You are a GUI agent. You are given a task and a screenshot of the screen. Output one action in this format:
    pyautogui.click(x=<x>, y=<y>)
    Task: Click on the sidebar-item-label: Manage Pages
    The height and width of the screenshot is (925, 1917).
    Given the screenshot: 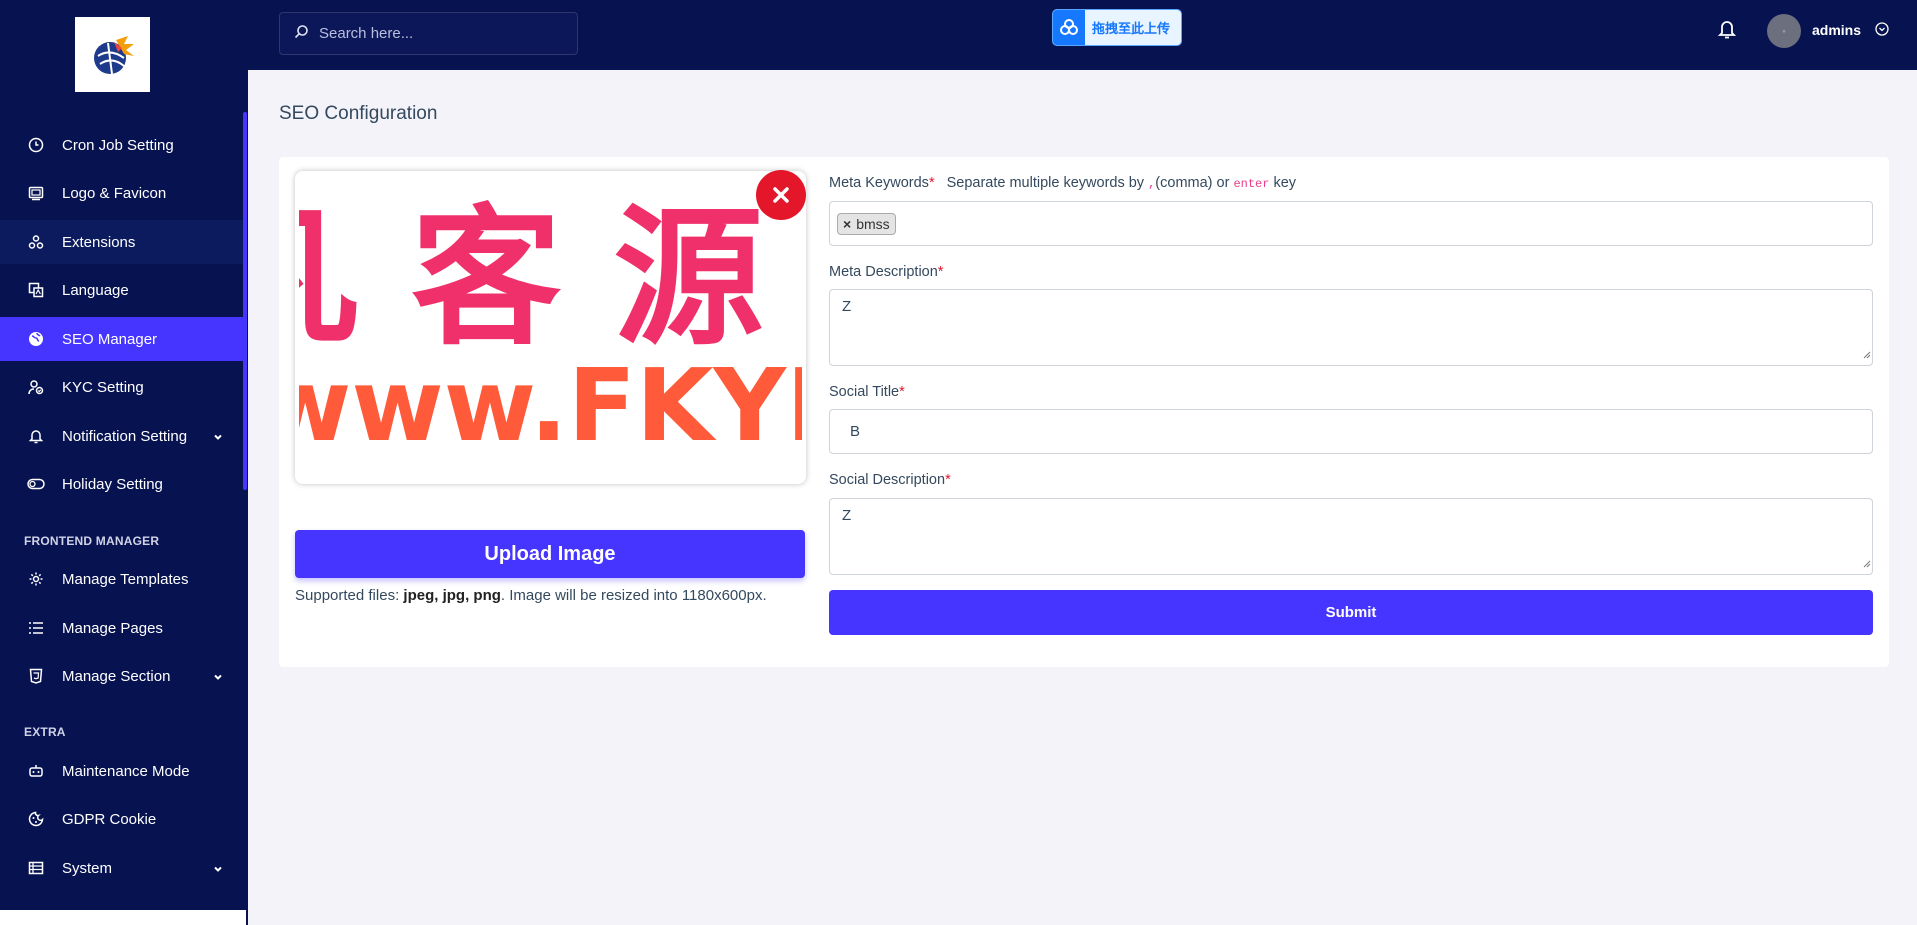 What is the action you would take?
    pyautogui.click(x=112, y=628)
    